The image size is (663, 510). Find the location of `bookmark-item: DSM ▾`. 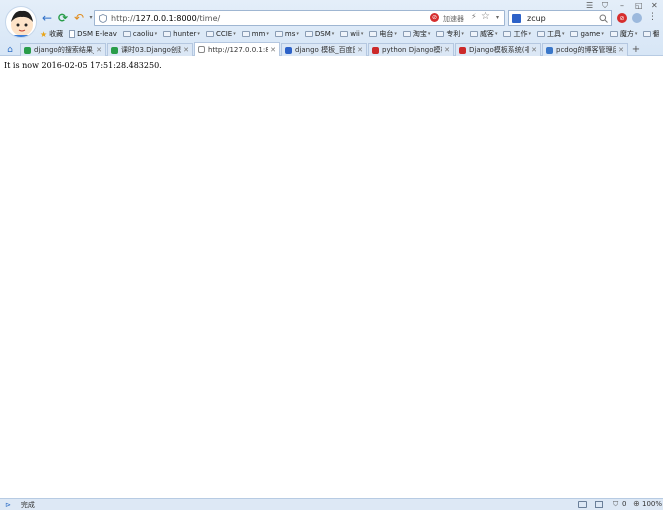

bookmark-item: DSM ▾ is located at coordinates (319, 34).